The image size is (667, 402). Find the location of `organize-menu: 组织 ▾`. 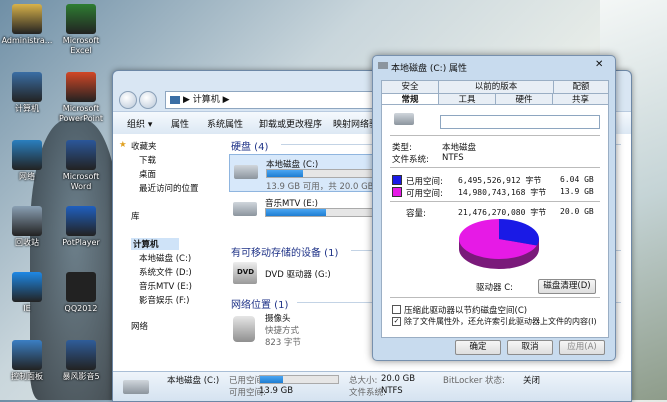

organize-menu: 组织 ▾ is located at coordinates (139, 123).